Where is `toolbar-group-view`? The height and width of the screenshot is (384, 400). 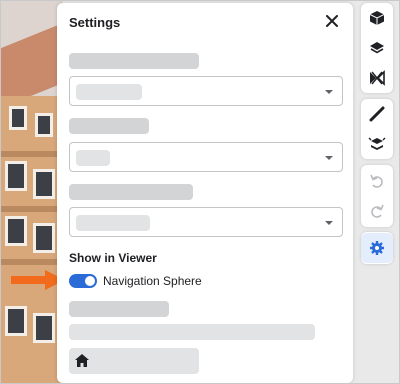 toolbar-group-view is located at coordinates (377, 48).